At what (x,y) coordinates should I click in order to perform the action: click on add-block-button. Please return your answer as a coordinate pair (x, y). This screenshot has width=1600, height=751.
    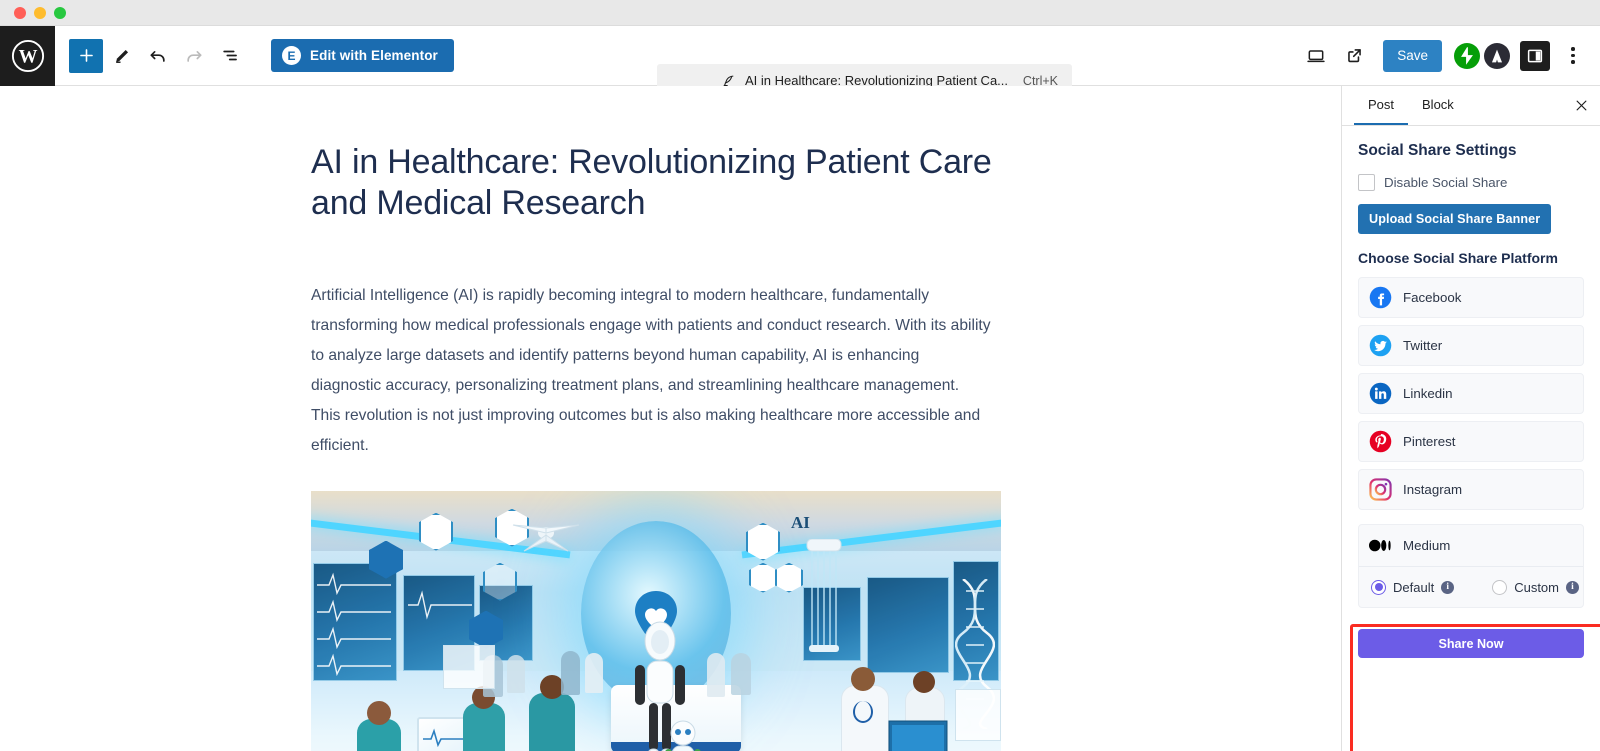
    Looking at the image, I should click on (86, 55).